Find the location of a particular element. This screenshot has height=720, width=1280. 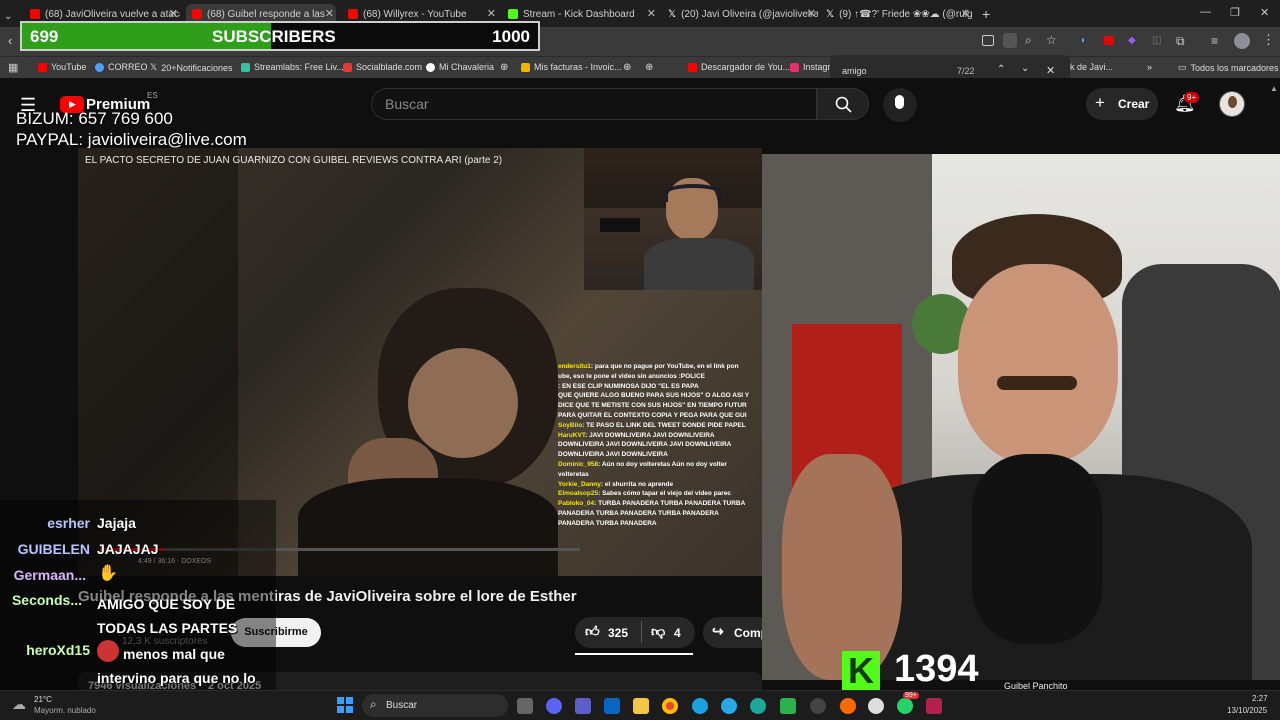

kick-logo-icon: K is located at coordinates (861, 670).